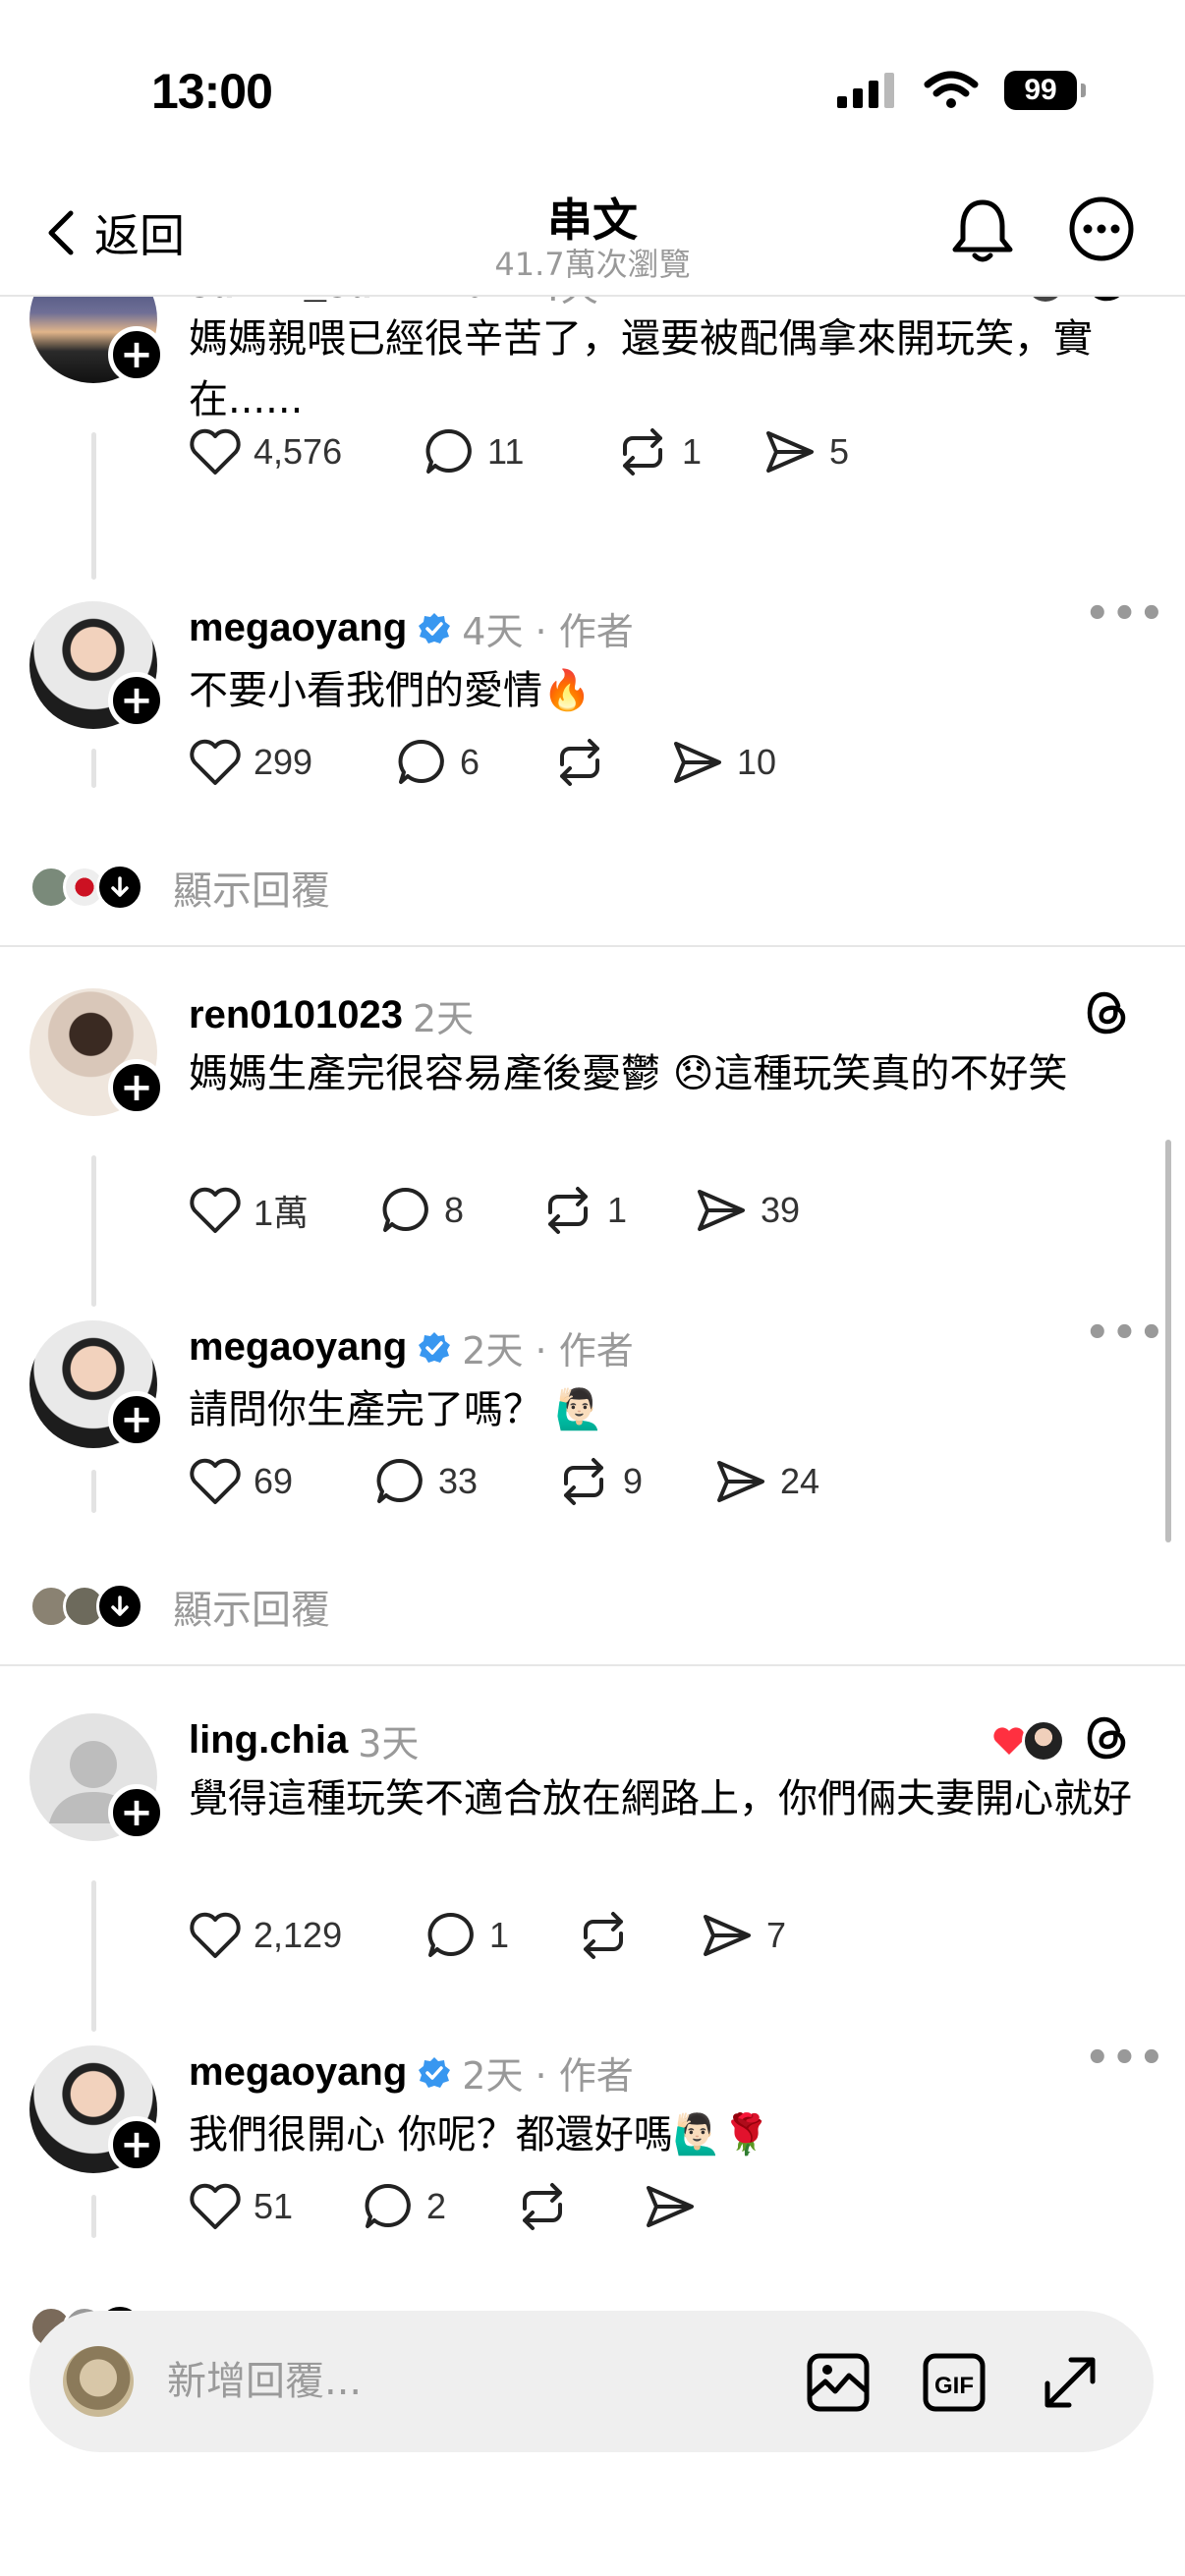 The height and width of the screenshot is (2576, 1185). What do you see at coordinates (548, 1350) in the screenshot?
I see `post-meta: 2天 · 作者` at bounding box center [548, 1350].